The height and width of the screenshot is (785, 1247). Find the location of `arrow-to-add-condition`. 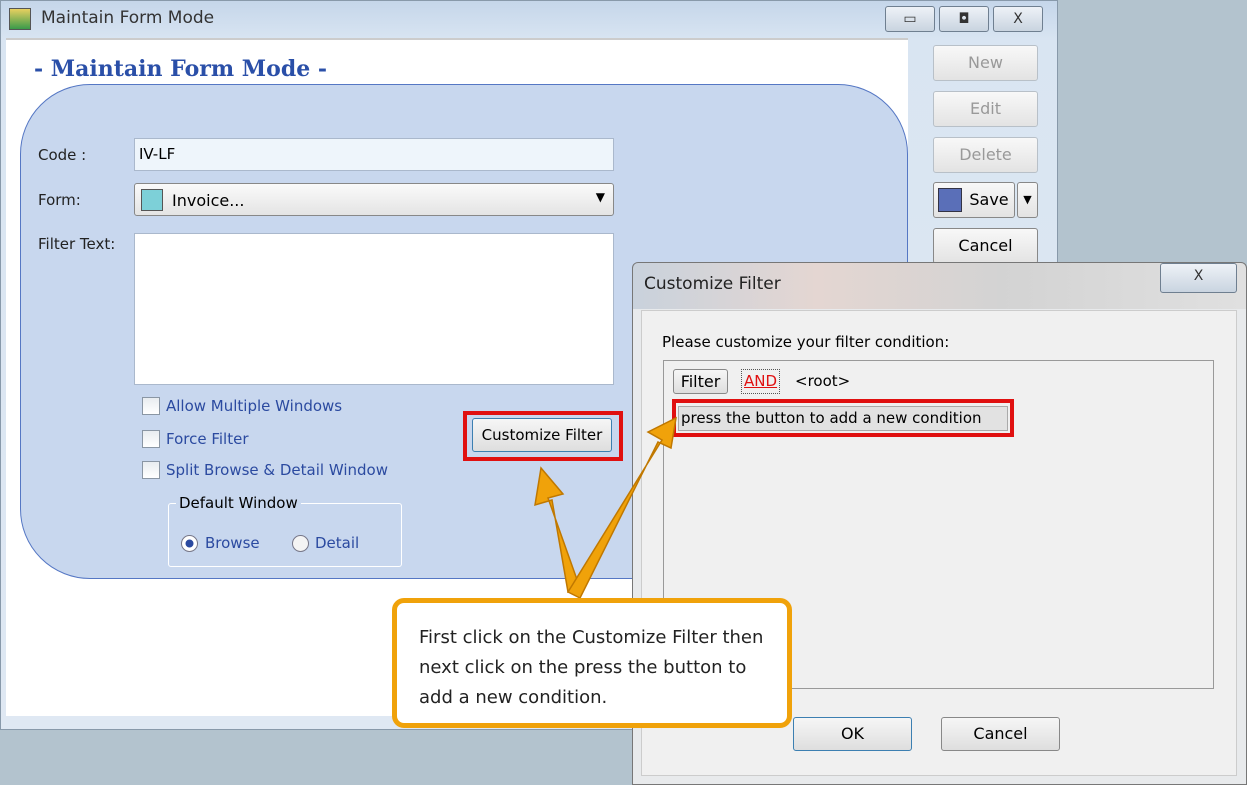

arrow-to-add-condition is located at coordinates (621, 508).